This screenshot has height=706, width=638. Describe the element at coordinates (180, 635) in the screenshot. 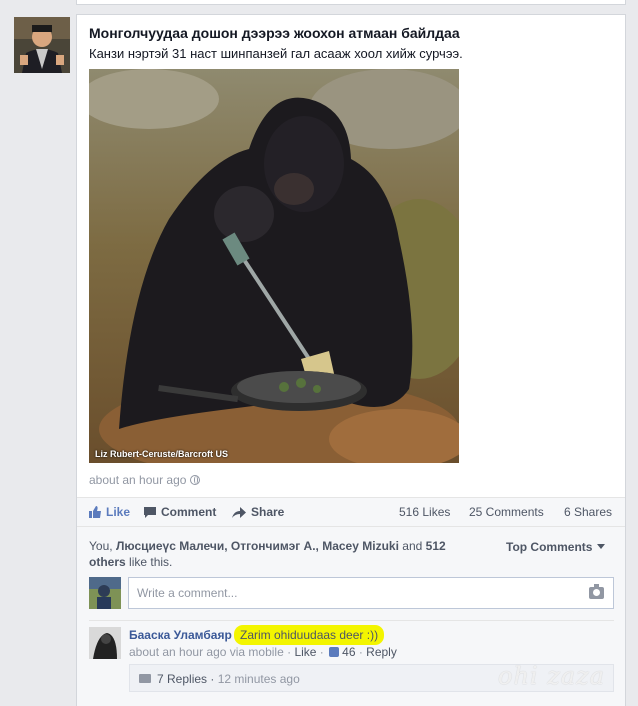

I see `comment-author: Бааска Уламбаяр` at that location.